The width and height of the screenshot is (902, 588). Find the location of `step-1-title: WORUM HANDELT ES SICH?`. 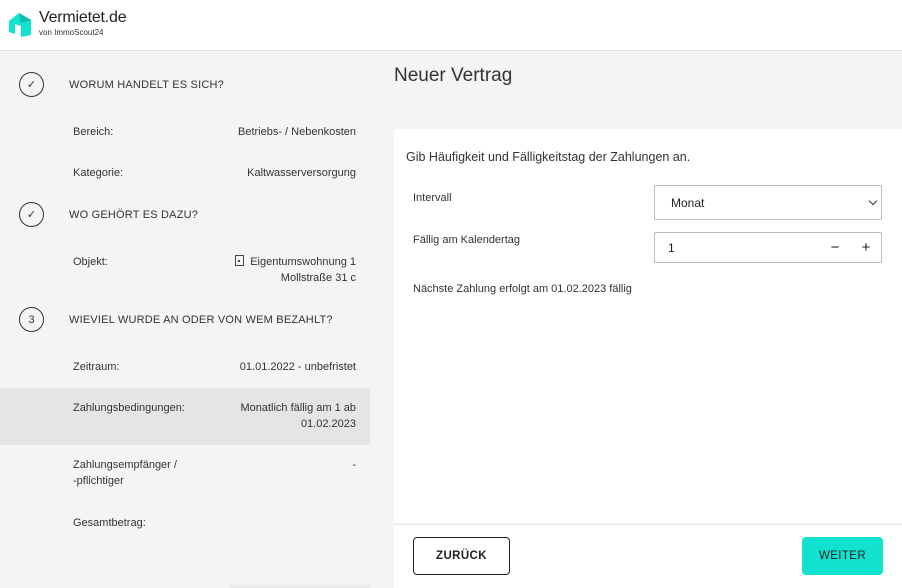

step-1-title: WORUM HANDELT ES SICH? is located at coordinates (146, 85).